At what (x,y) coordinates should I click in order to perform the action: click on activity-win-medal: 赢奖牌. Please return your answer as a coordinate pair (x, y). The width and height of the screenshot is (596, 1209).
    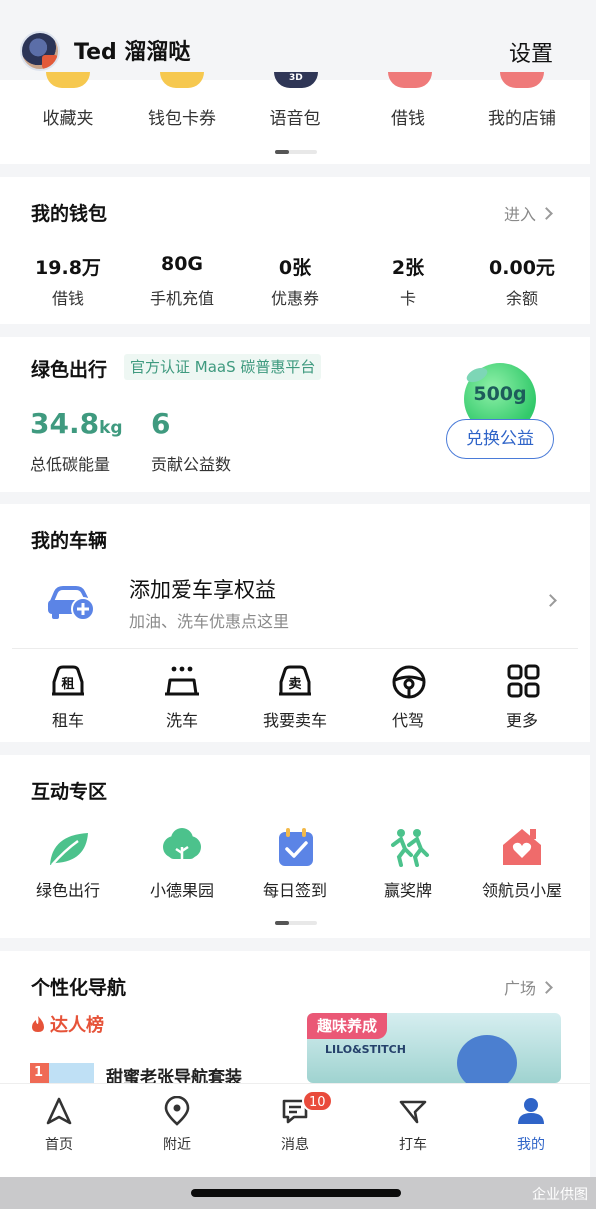
    Looking at the image, I should click on (408, 889).